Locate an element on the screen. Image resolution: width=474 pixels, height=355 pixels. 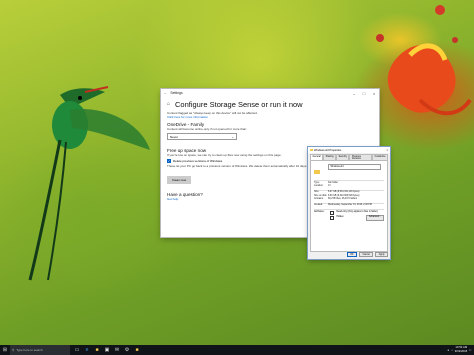
folder-taskbar-icon: ■ is located at coordinates (137, 350).